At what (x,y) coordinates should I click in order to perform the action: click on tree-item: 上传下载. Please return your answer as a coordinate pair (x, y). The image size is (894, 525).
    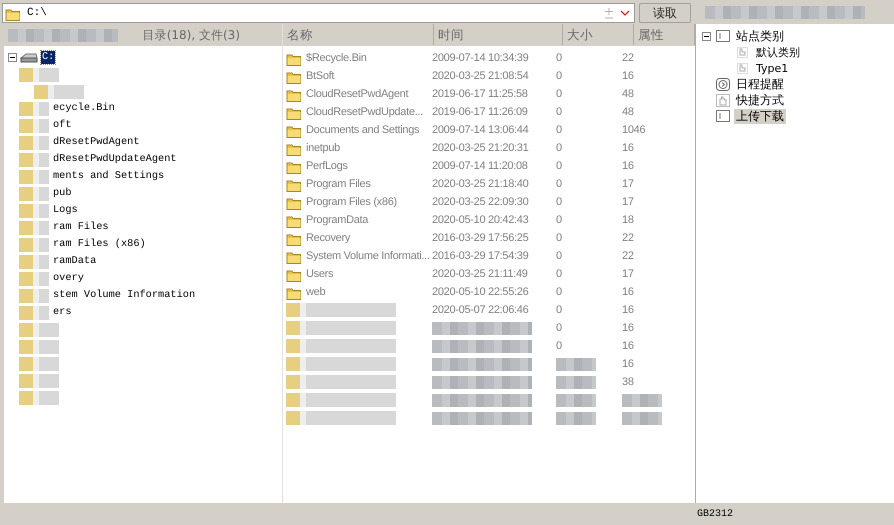
    Looking at the image, I should click on (760, 116).